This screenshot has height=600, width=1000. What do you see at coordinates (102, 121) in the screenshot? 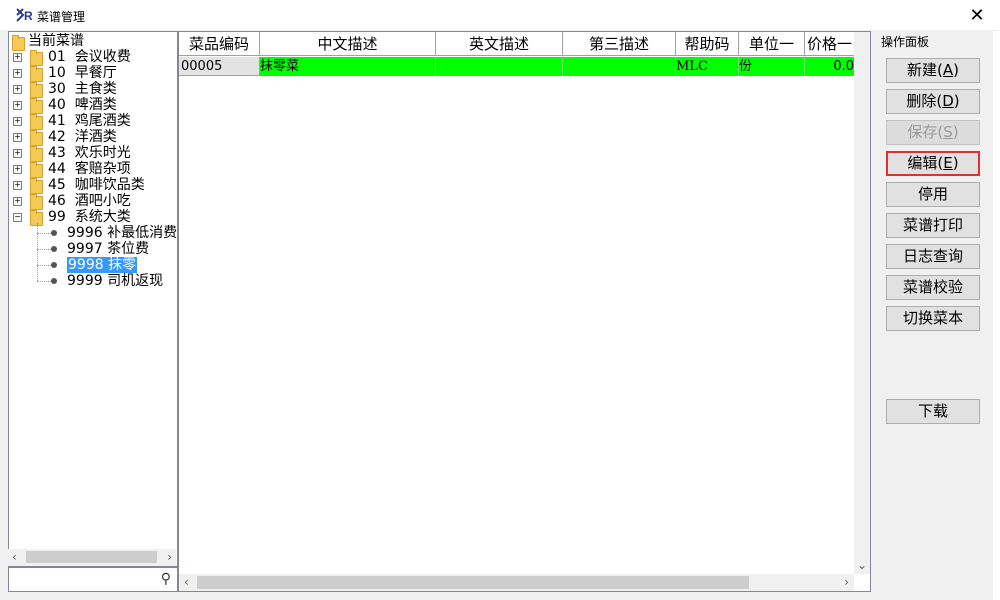
I see `tree-item-label: 鸡尾酒类` at bounding box center [102, 121].